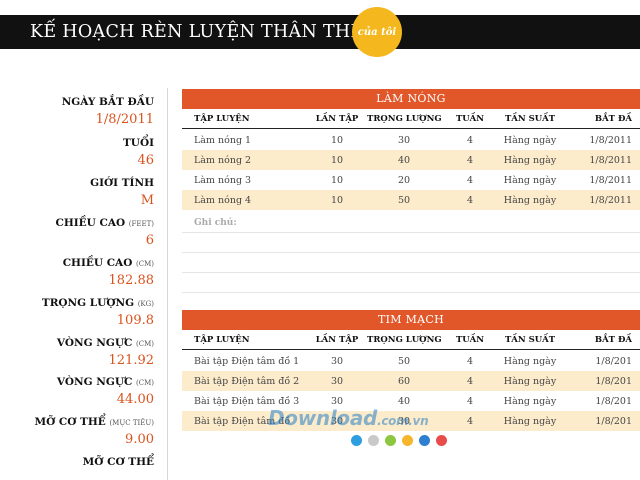 The height and width of the screenshot is (480, 640). Describe the element at coordinates (107, 102) in the screenshot. I see `profile-label-text: NGÀY BẮT ĐẦU` at that location.